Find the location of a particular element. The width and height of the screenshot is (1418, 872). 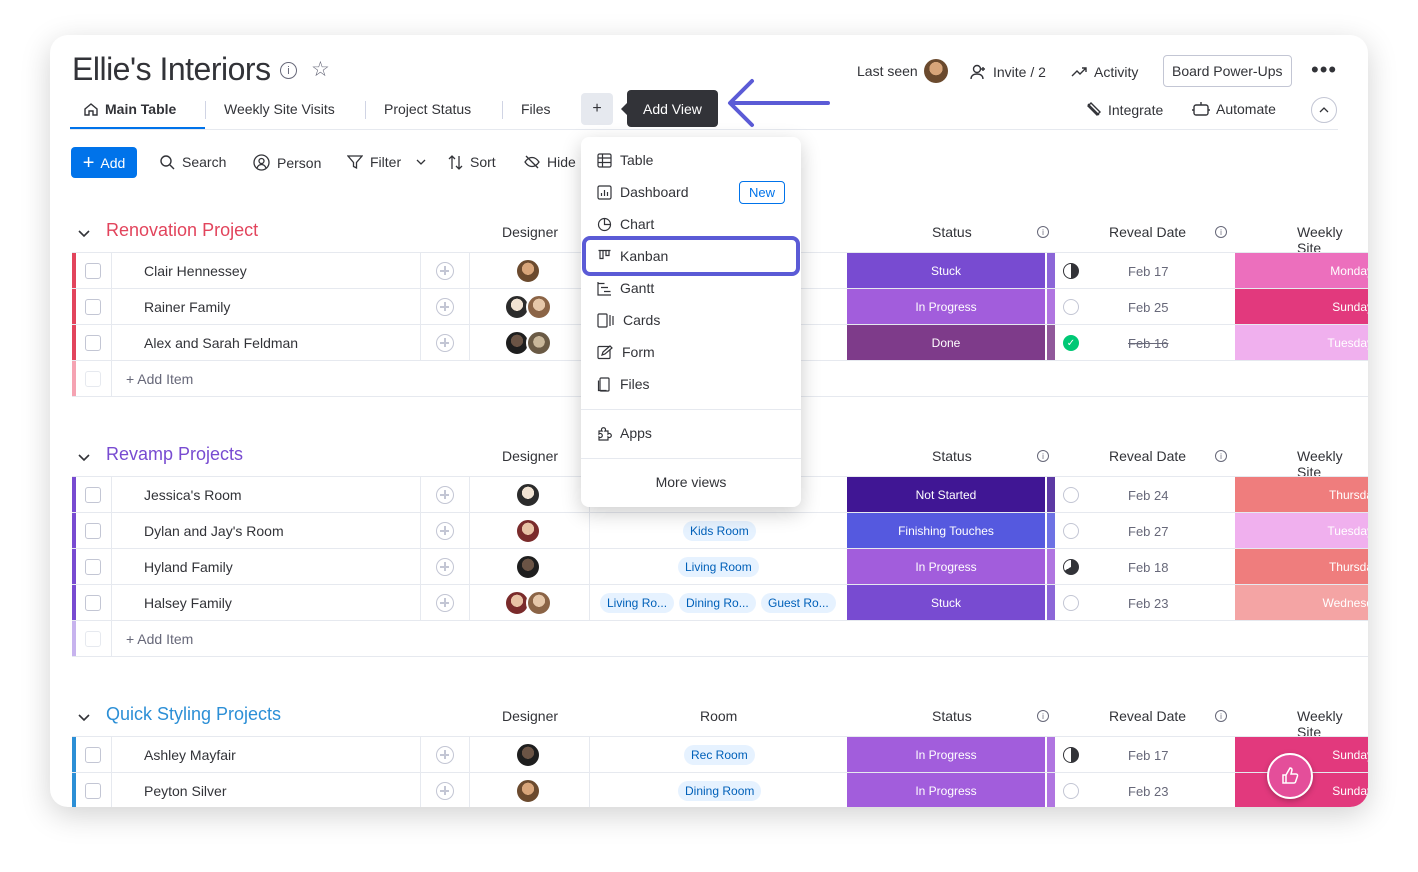

weekly-site-cell: Wednesd is located at coordinates (1301, 602).